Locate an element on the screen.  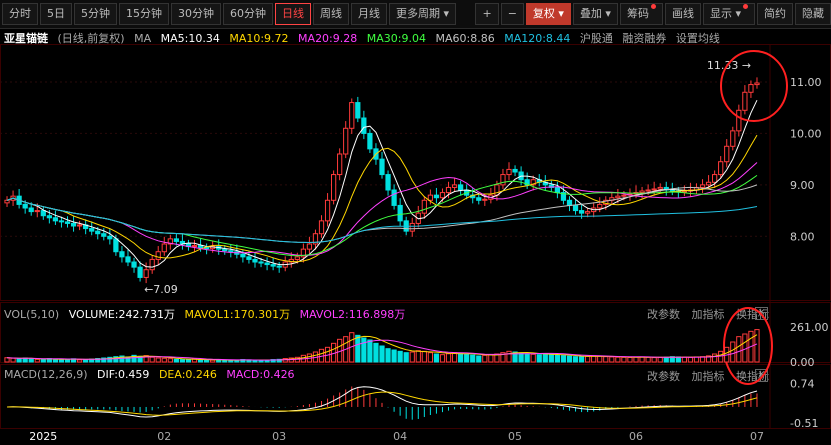
x-label-6: 07 is located at coordinates (757, 436).